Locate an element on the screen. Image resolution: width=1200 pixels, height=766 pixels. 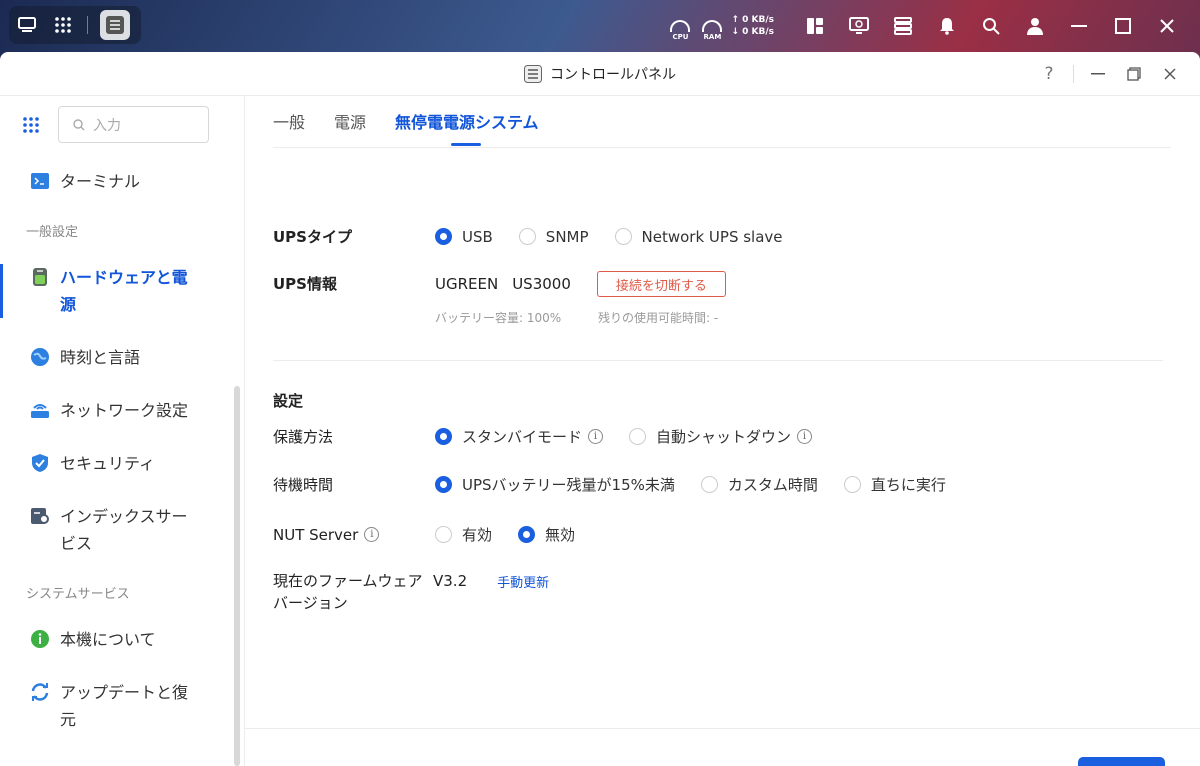
help-button: ? is located at coordinates (1049, 74).